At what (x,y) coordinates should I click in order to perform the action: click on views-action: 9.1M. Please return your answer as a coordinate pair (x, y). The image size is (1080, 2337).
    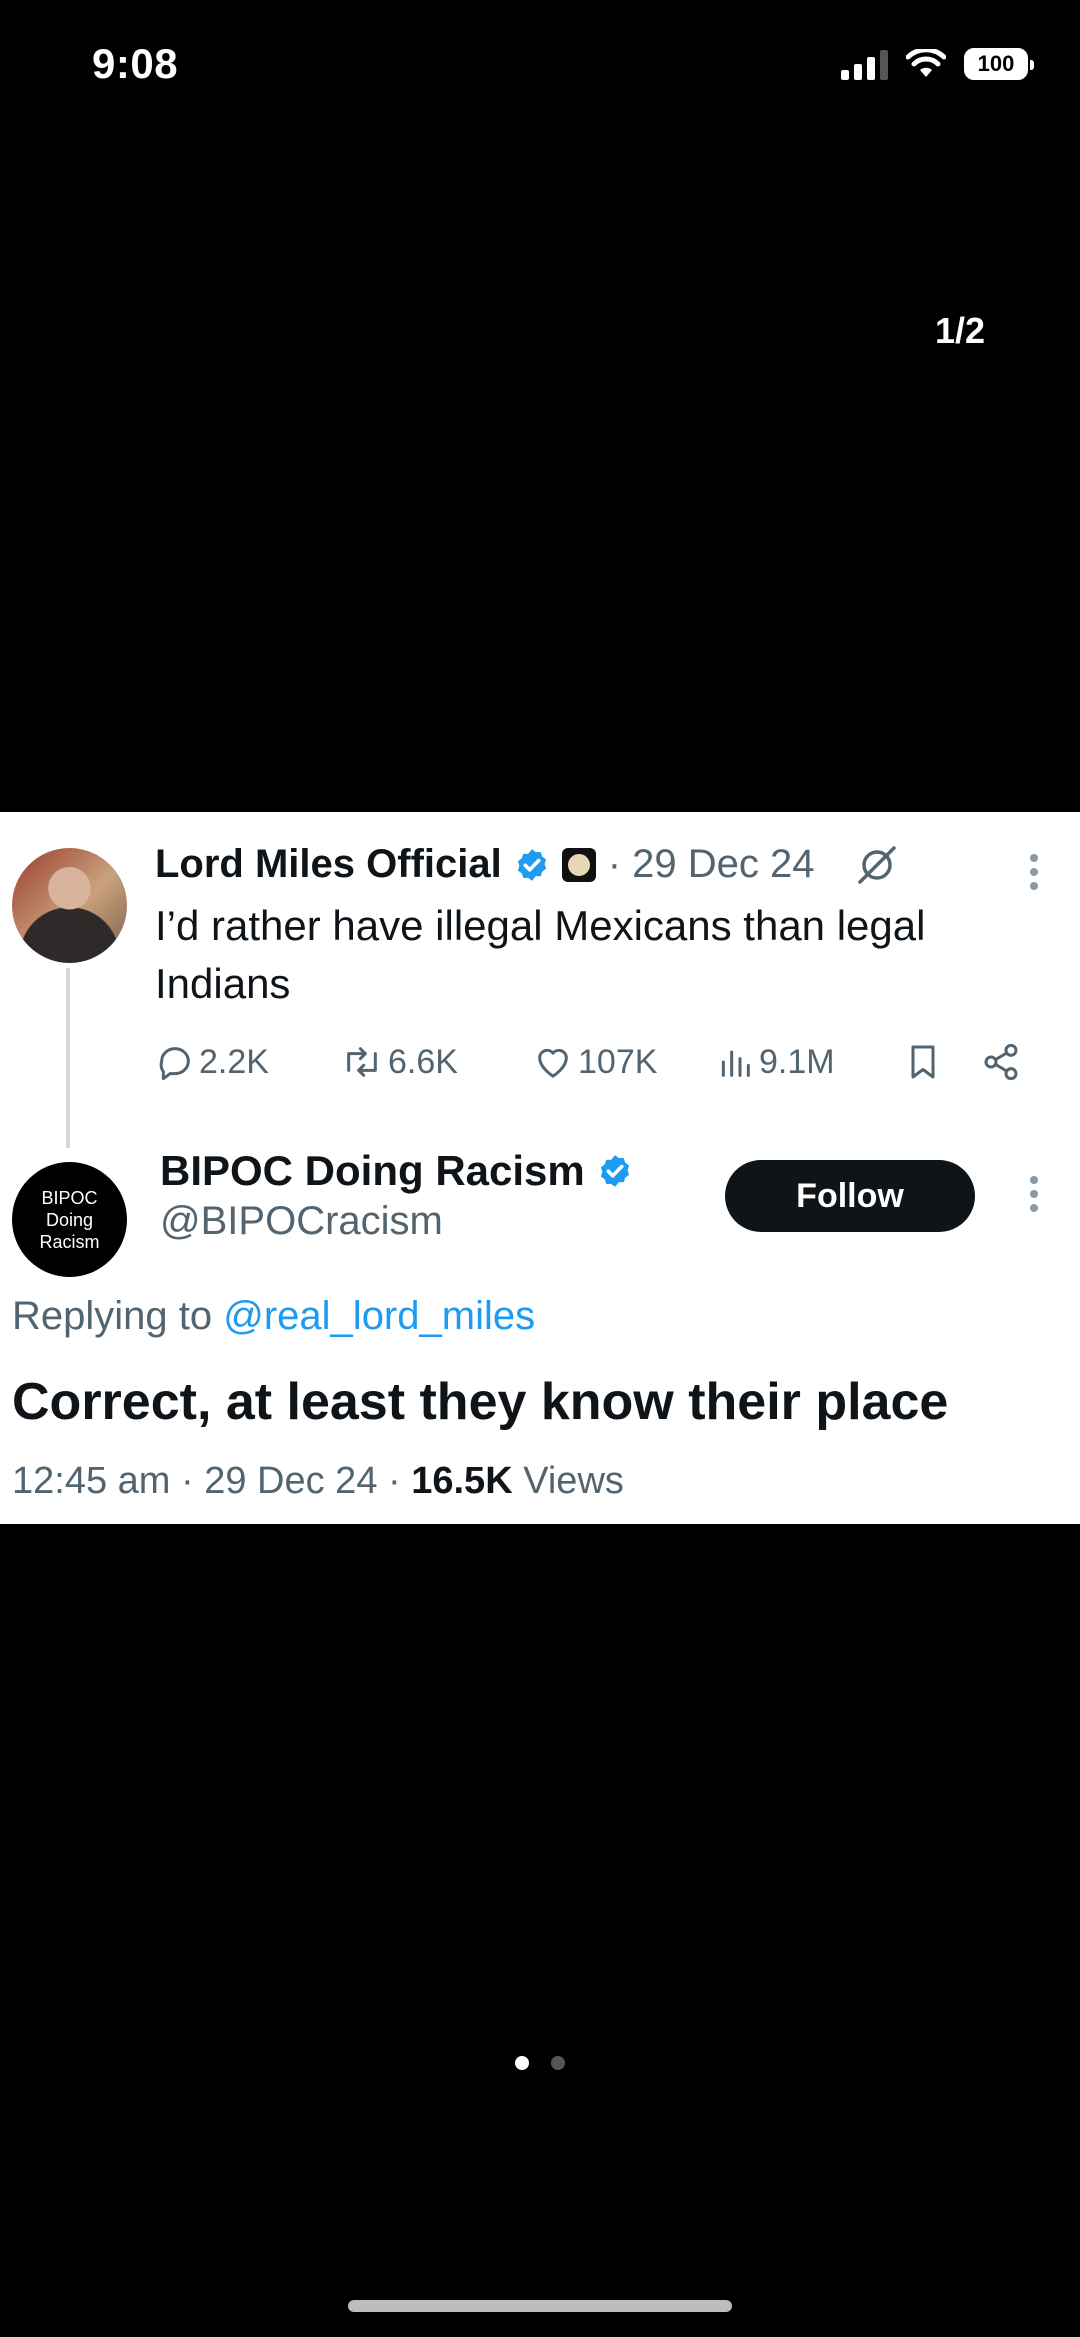
    Looking at the image, I should click on (775, 1062).